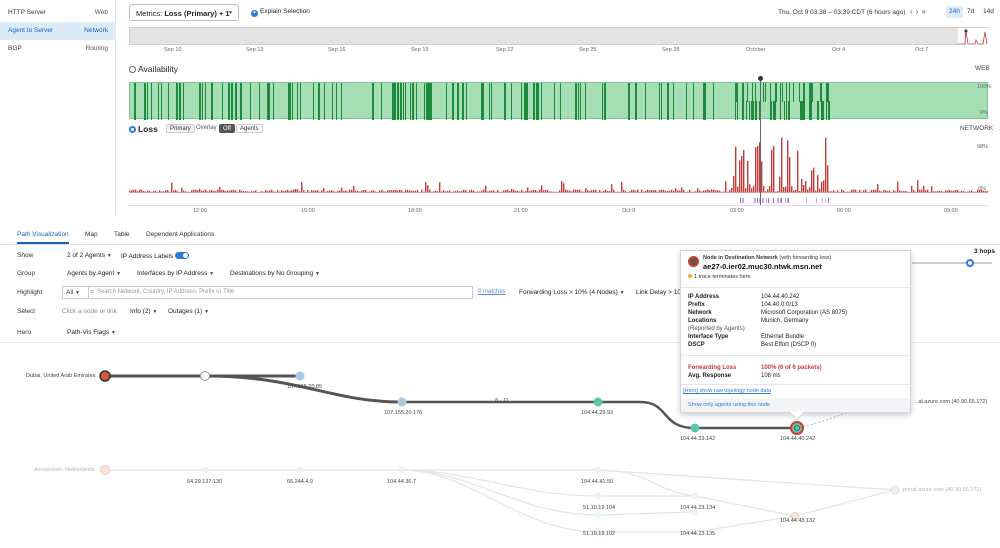  Describe the element at coordinates (76, 292) in the screenshot. I see `highlight-scope-dropdown: All ▼` at that location.